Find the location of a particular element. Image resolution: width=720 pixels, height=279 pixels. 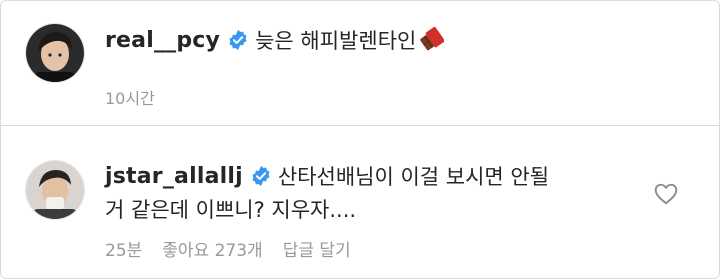

comment-meta: 25분 좋아요 273개 답글 달기 is located at coordinates (228, 248).